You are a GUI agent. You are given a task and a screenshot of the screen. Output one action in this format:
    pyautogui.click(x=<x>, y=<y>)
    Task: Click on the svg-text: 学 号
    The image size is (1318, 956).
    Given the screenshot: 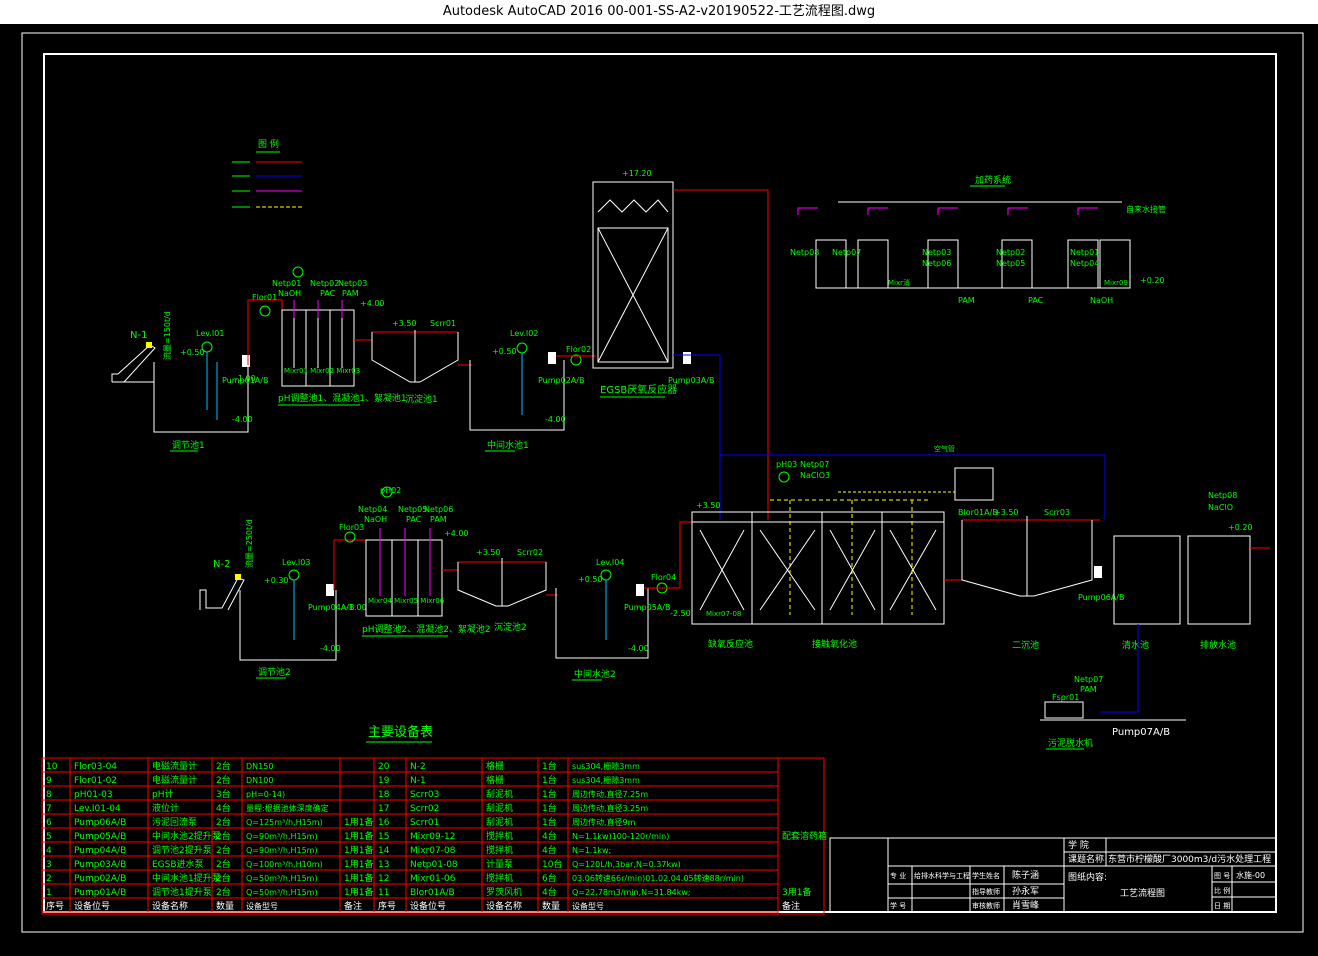 What is the action you would take?
    pyautogui.click(x=898, y=905)
    